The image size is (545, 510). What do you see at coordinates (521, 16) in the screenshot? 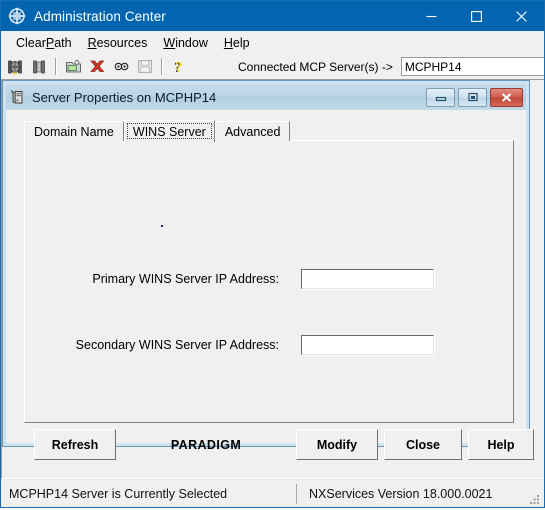
I see `close-button` at bounding box center [521, 16].